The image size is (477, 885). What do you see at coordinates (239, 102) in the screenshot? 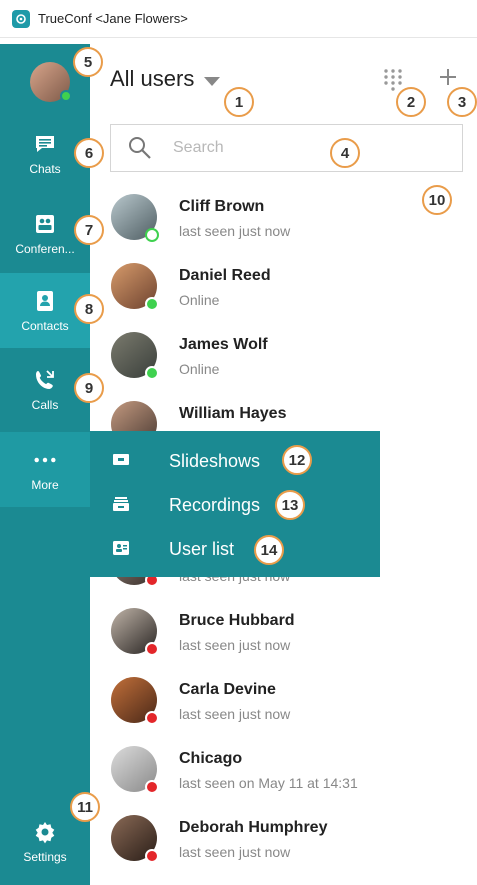
I see `callout-1: 1` at bounding box center [239, 102].